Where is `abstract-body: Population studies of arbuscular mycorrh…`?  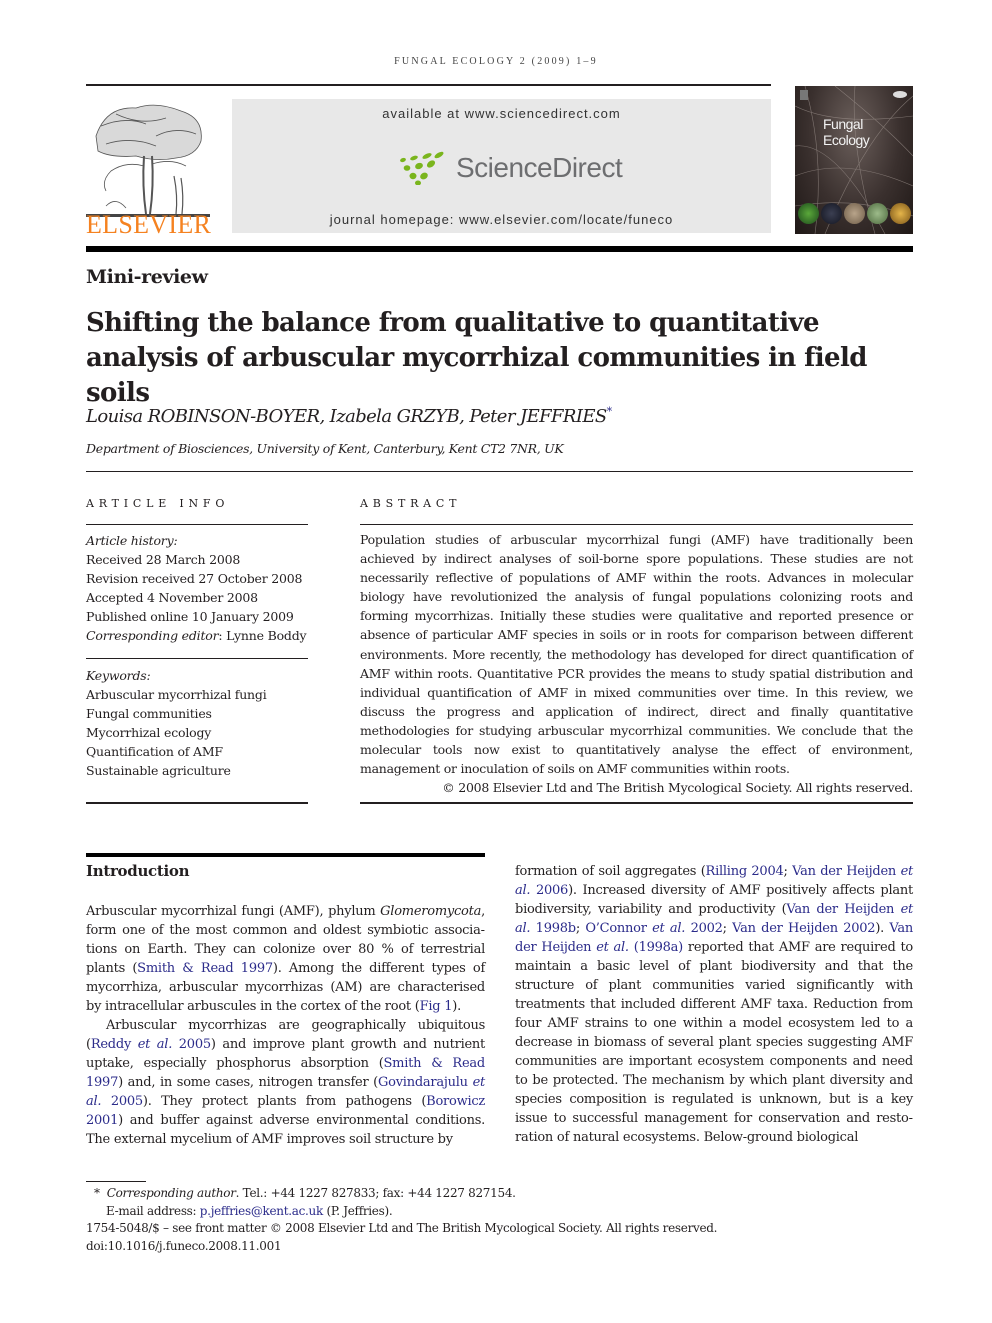 abstract-body: Population studies of arbuscular mycorrh… is located at coordinates (636, 663).